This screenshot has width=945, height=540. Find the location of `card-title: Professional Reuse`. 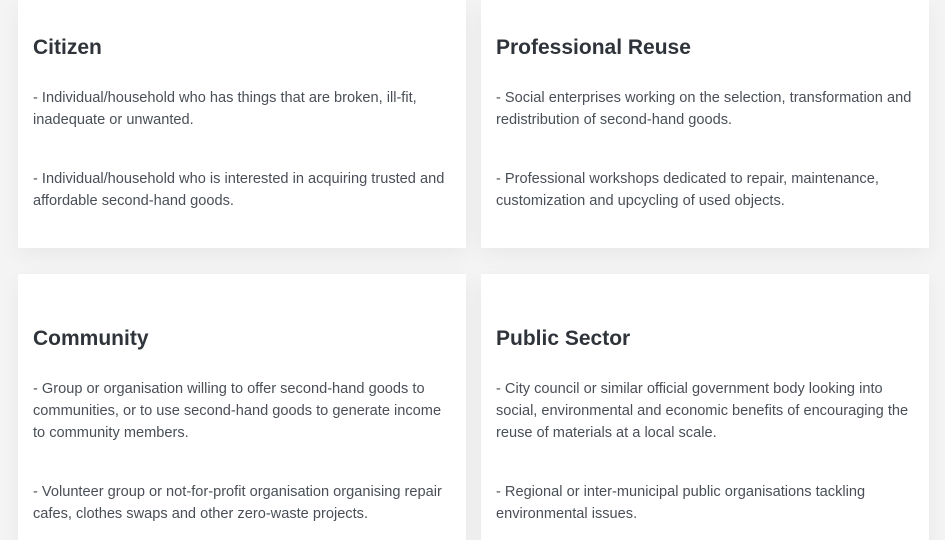

card-title: Professional Reuse is located at coordinates (593, 47).